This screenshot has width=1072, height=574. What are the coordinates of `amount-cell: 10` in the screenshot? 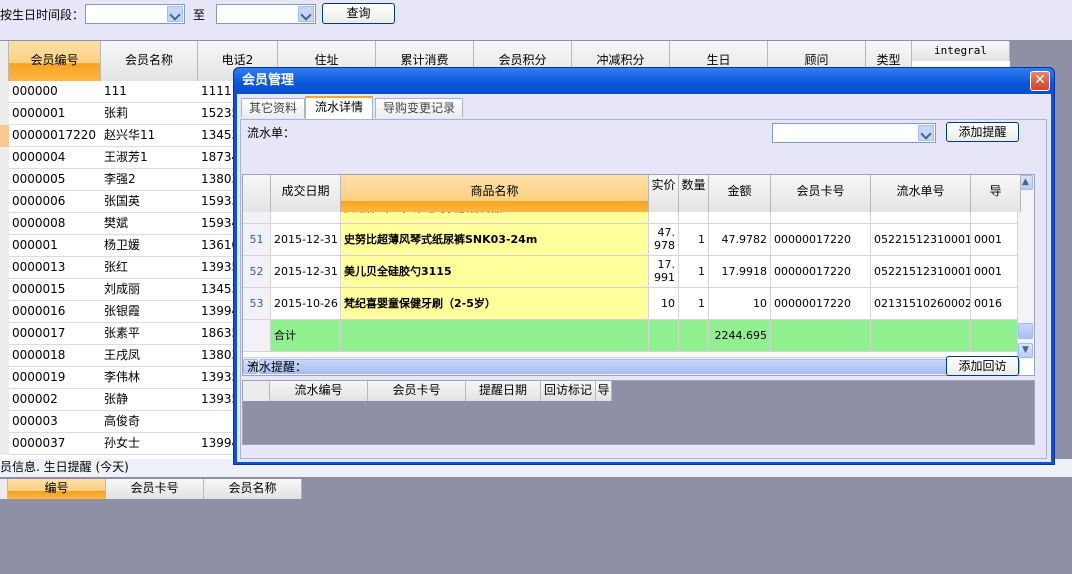 It's located at (740, 304).